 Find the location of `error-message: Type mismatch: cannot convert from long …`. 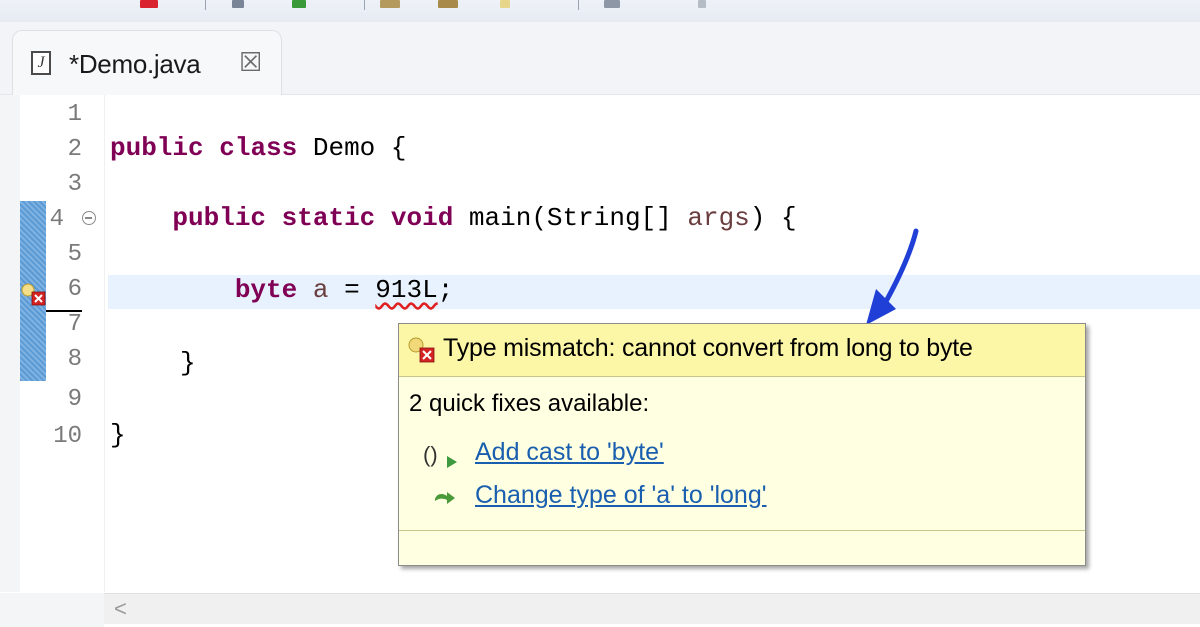

error-message: Type mismatch: cannot convert from long … is located at coordinates (708, 348).